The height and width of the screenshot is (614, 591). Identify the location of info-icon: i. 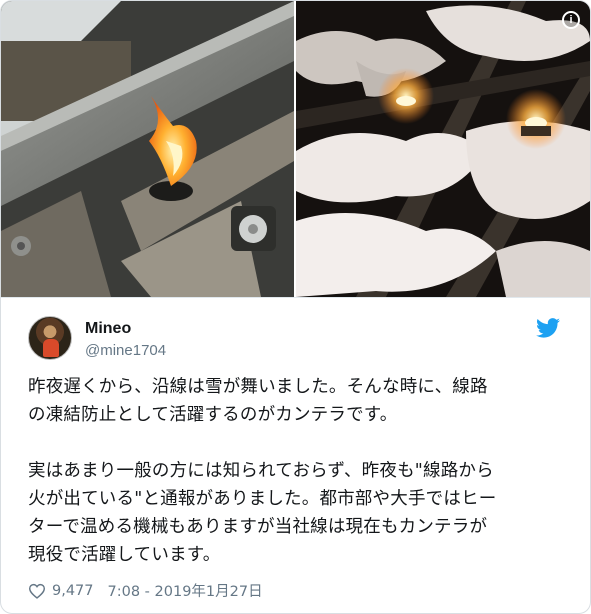
(571, 20).